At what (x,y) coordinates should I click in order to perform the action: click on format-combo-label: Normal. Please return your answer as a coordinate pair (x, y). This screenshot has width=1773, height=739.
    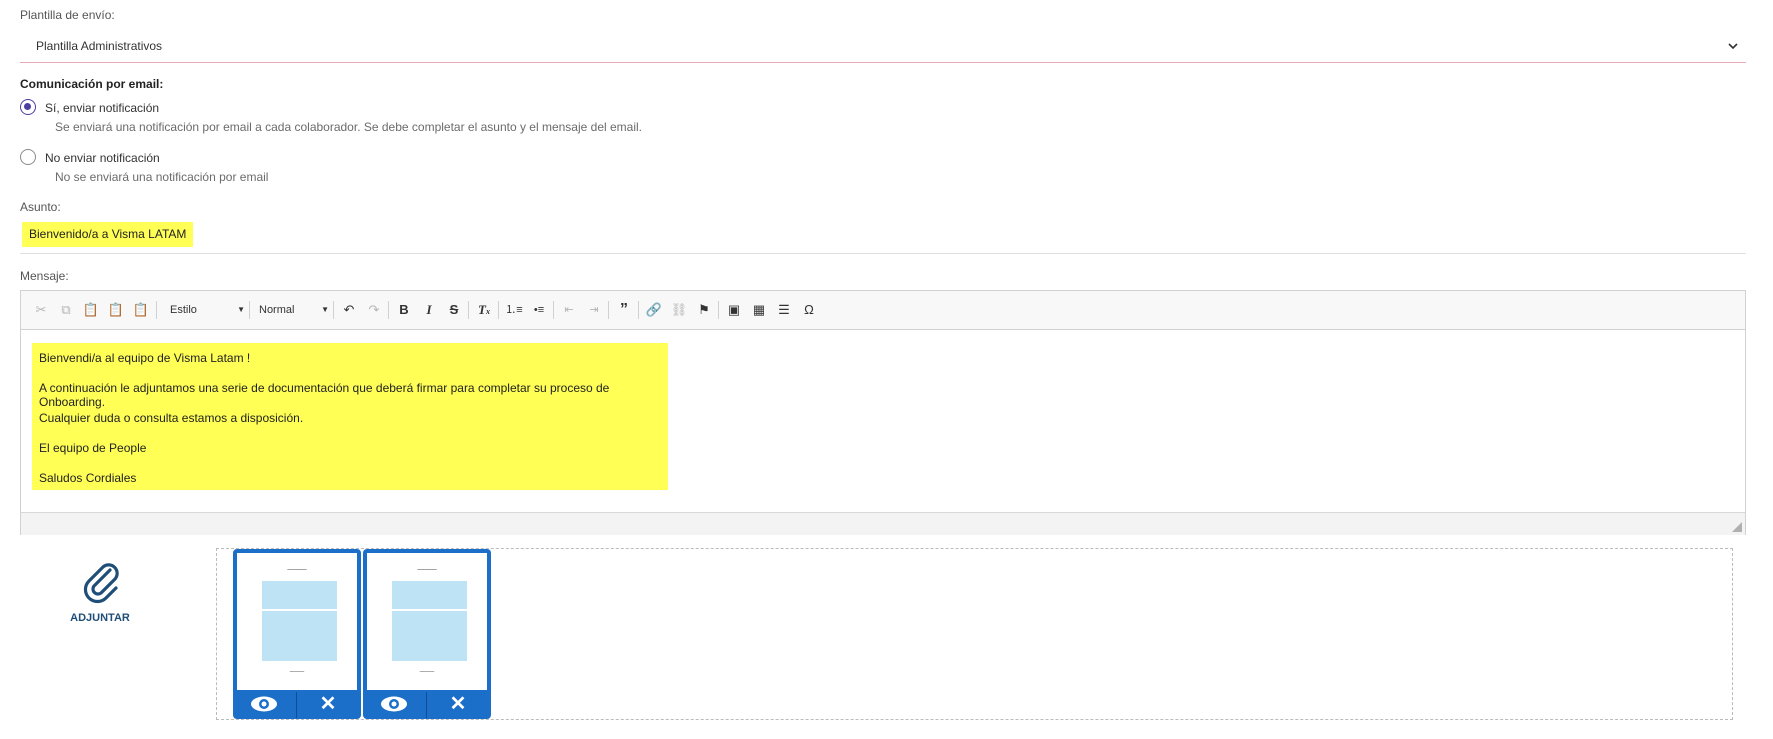
    Looking at the image, I should click on (277, 310).